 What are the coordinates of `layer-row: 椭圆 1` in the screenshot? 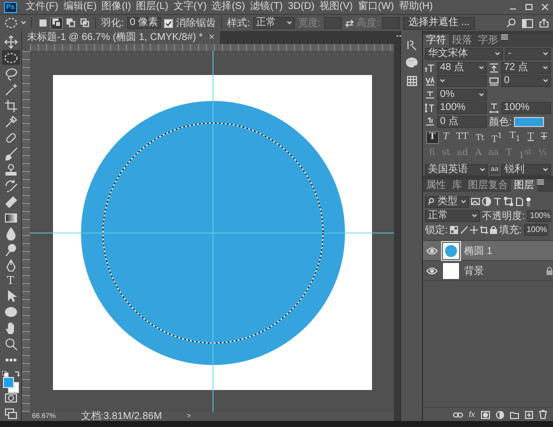 It's located at (488, 251).